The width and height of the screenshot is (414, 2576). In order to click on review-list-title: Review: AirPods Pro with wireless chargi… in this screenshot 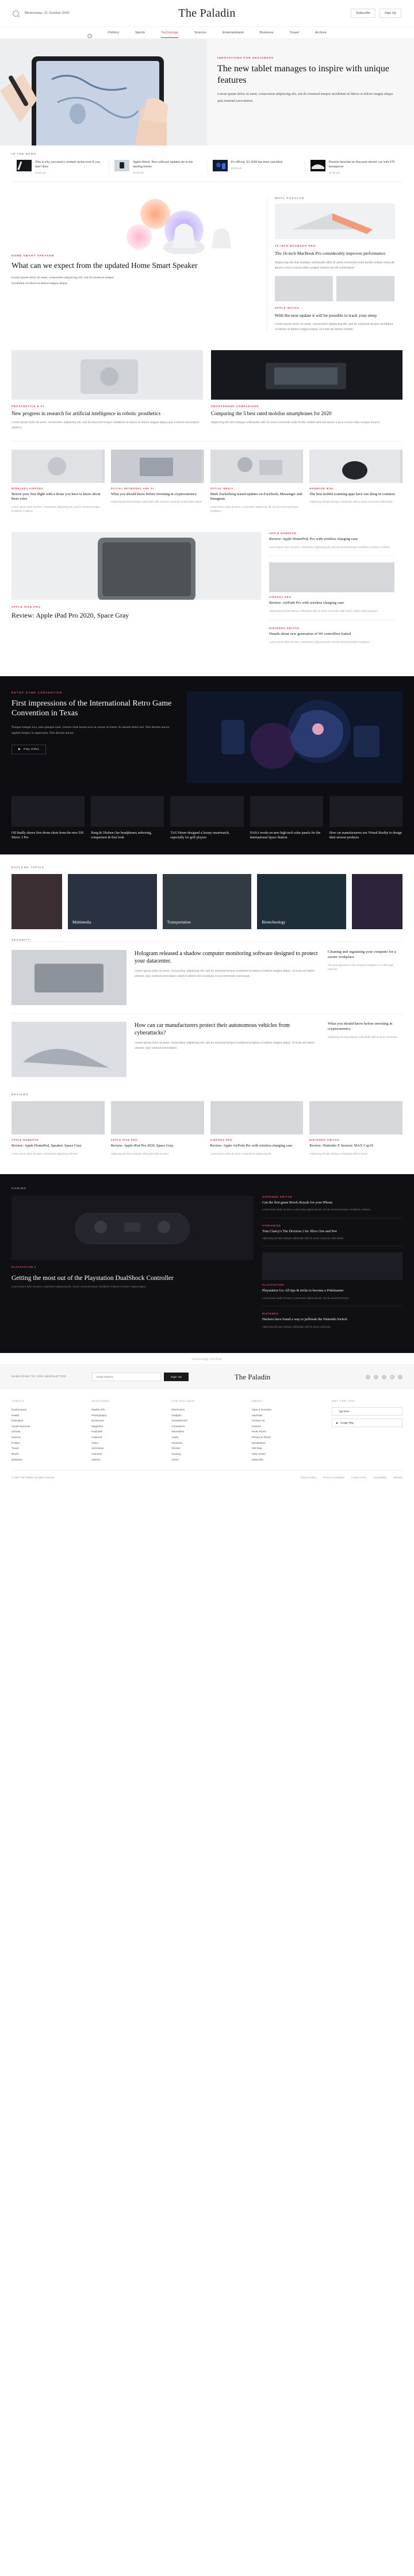, I will do `click(331, 603)`.